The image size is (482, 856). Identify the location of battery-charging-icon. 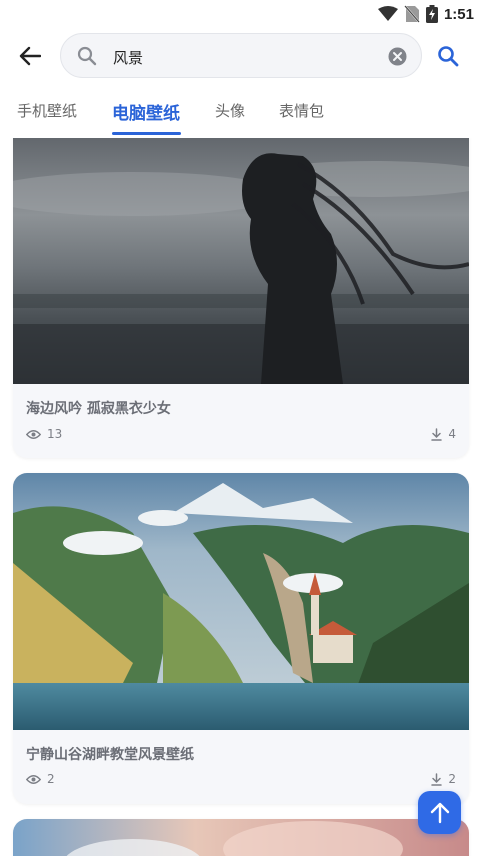
(431, 14).